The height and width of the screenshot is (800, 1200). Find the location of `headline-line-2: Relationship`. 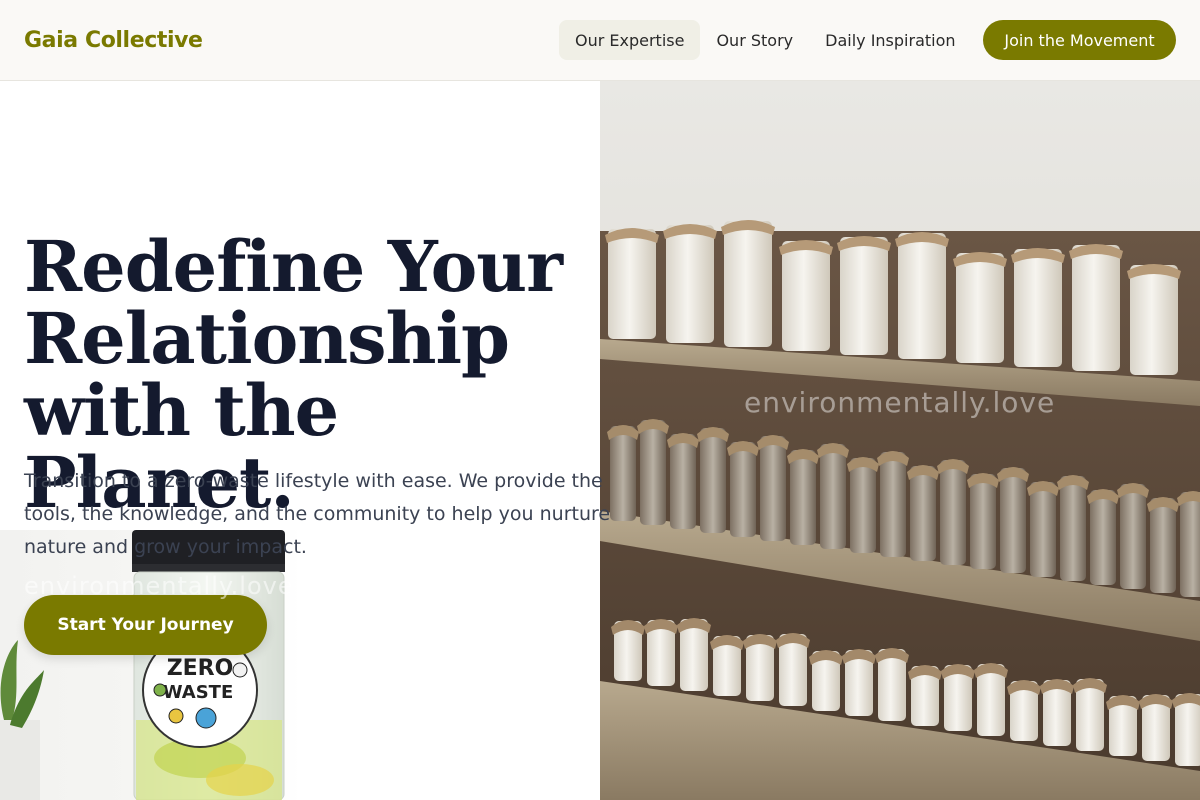

headline-line-2: Relationship is located at coordinates (267, 338).